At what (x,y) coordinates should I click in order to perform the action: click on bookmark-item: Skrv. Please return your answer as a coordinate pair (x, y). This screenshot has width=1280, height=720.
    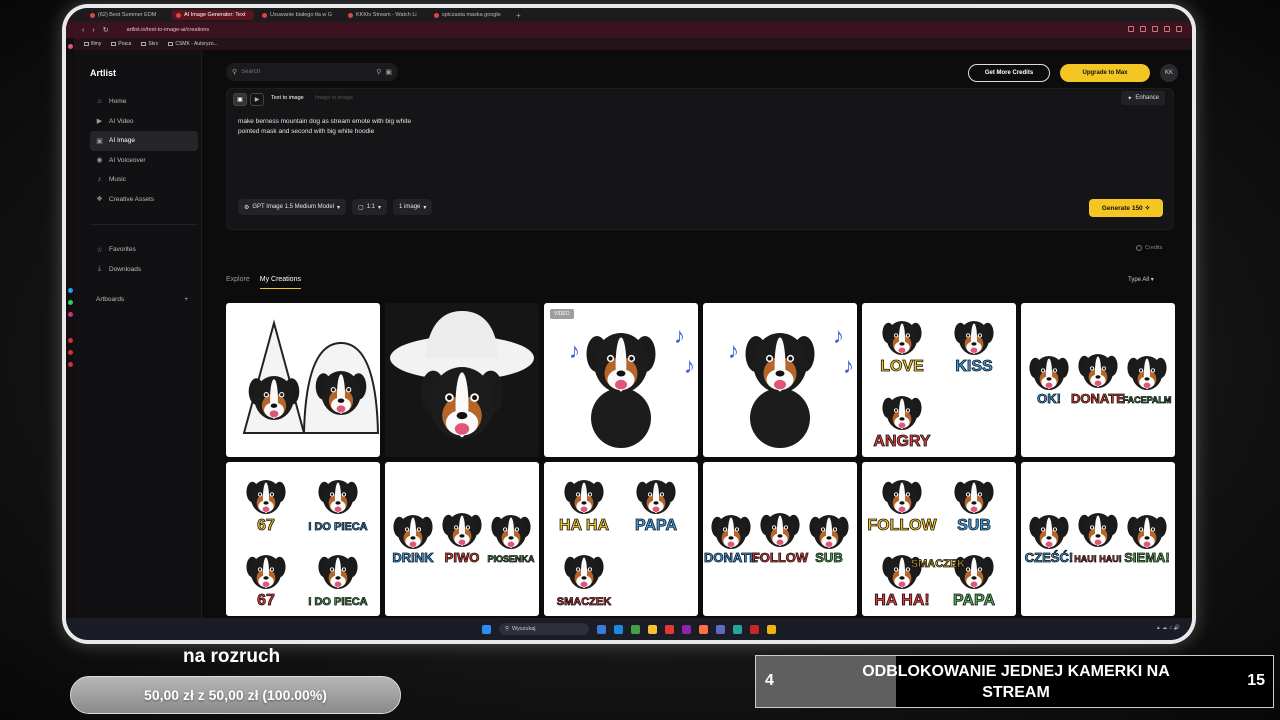
    Looking at the image, I should click on (149, 44).